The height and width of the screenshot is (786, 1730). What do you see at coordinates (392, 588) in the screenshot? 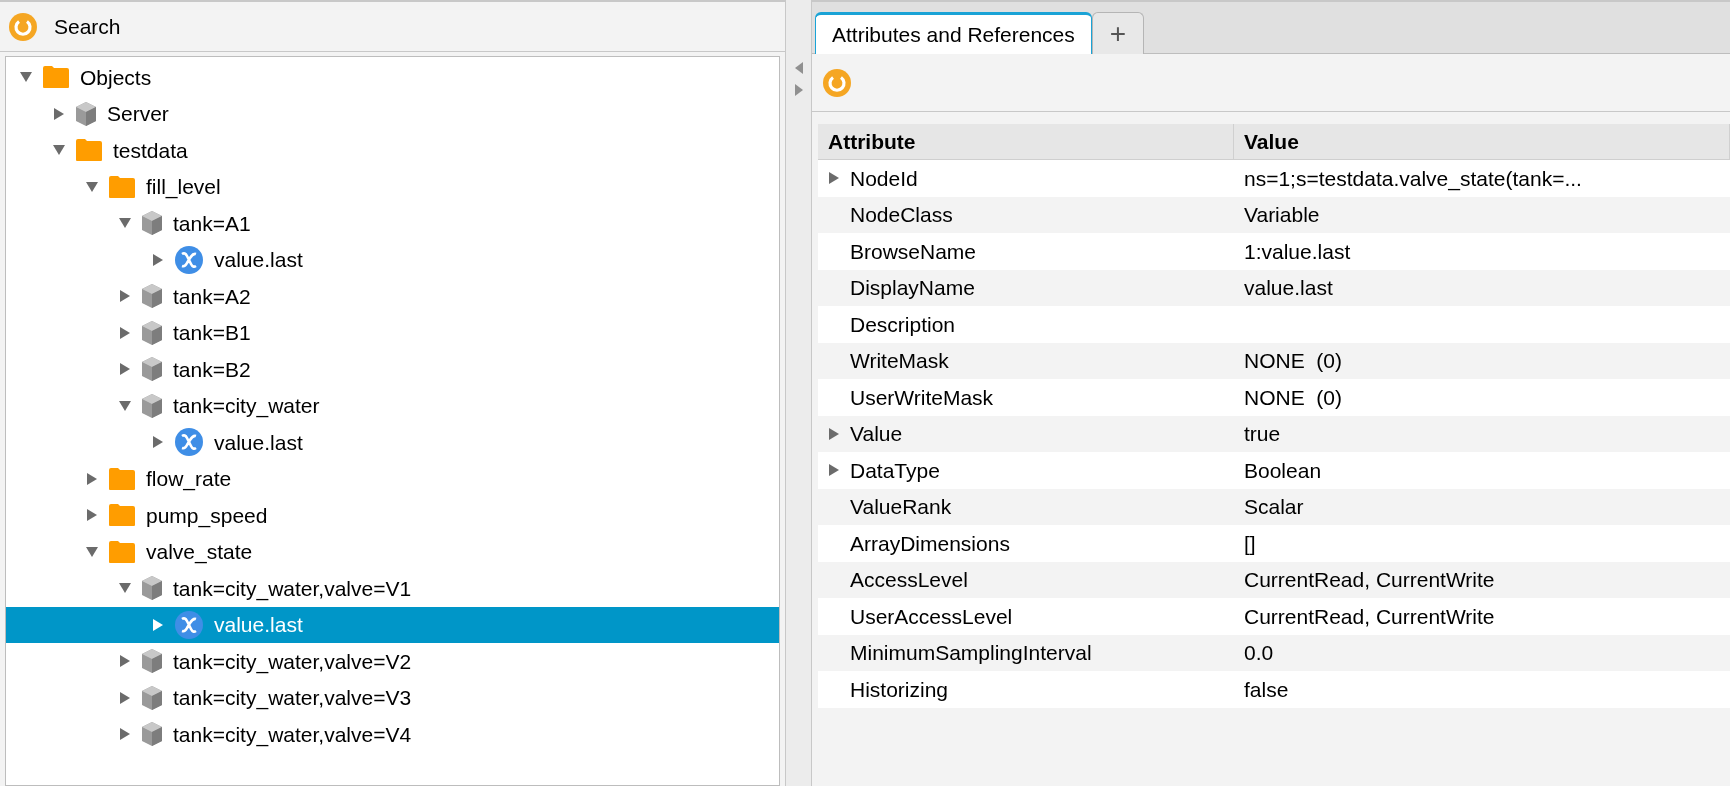
I see `tree-item: tank=city_water,valve=V1` at bounding box center [392, 588].